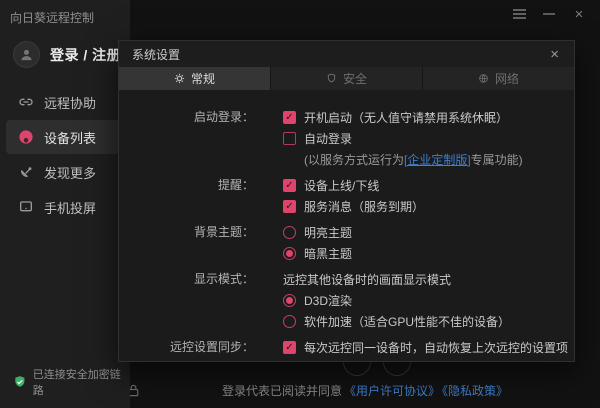 The height and width of the screenshot is (408, 600). I want to click on checkbox-service-message: ✓, so click(289, 206).